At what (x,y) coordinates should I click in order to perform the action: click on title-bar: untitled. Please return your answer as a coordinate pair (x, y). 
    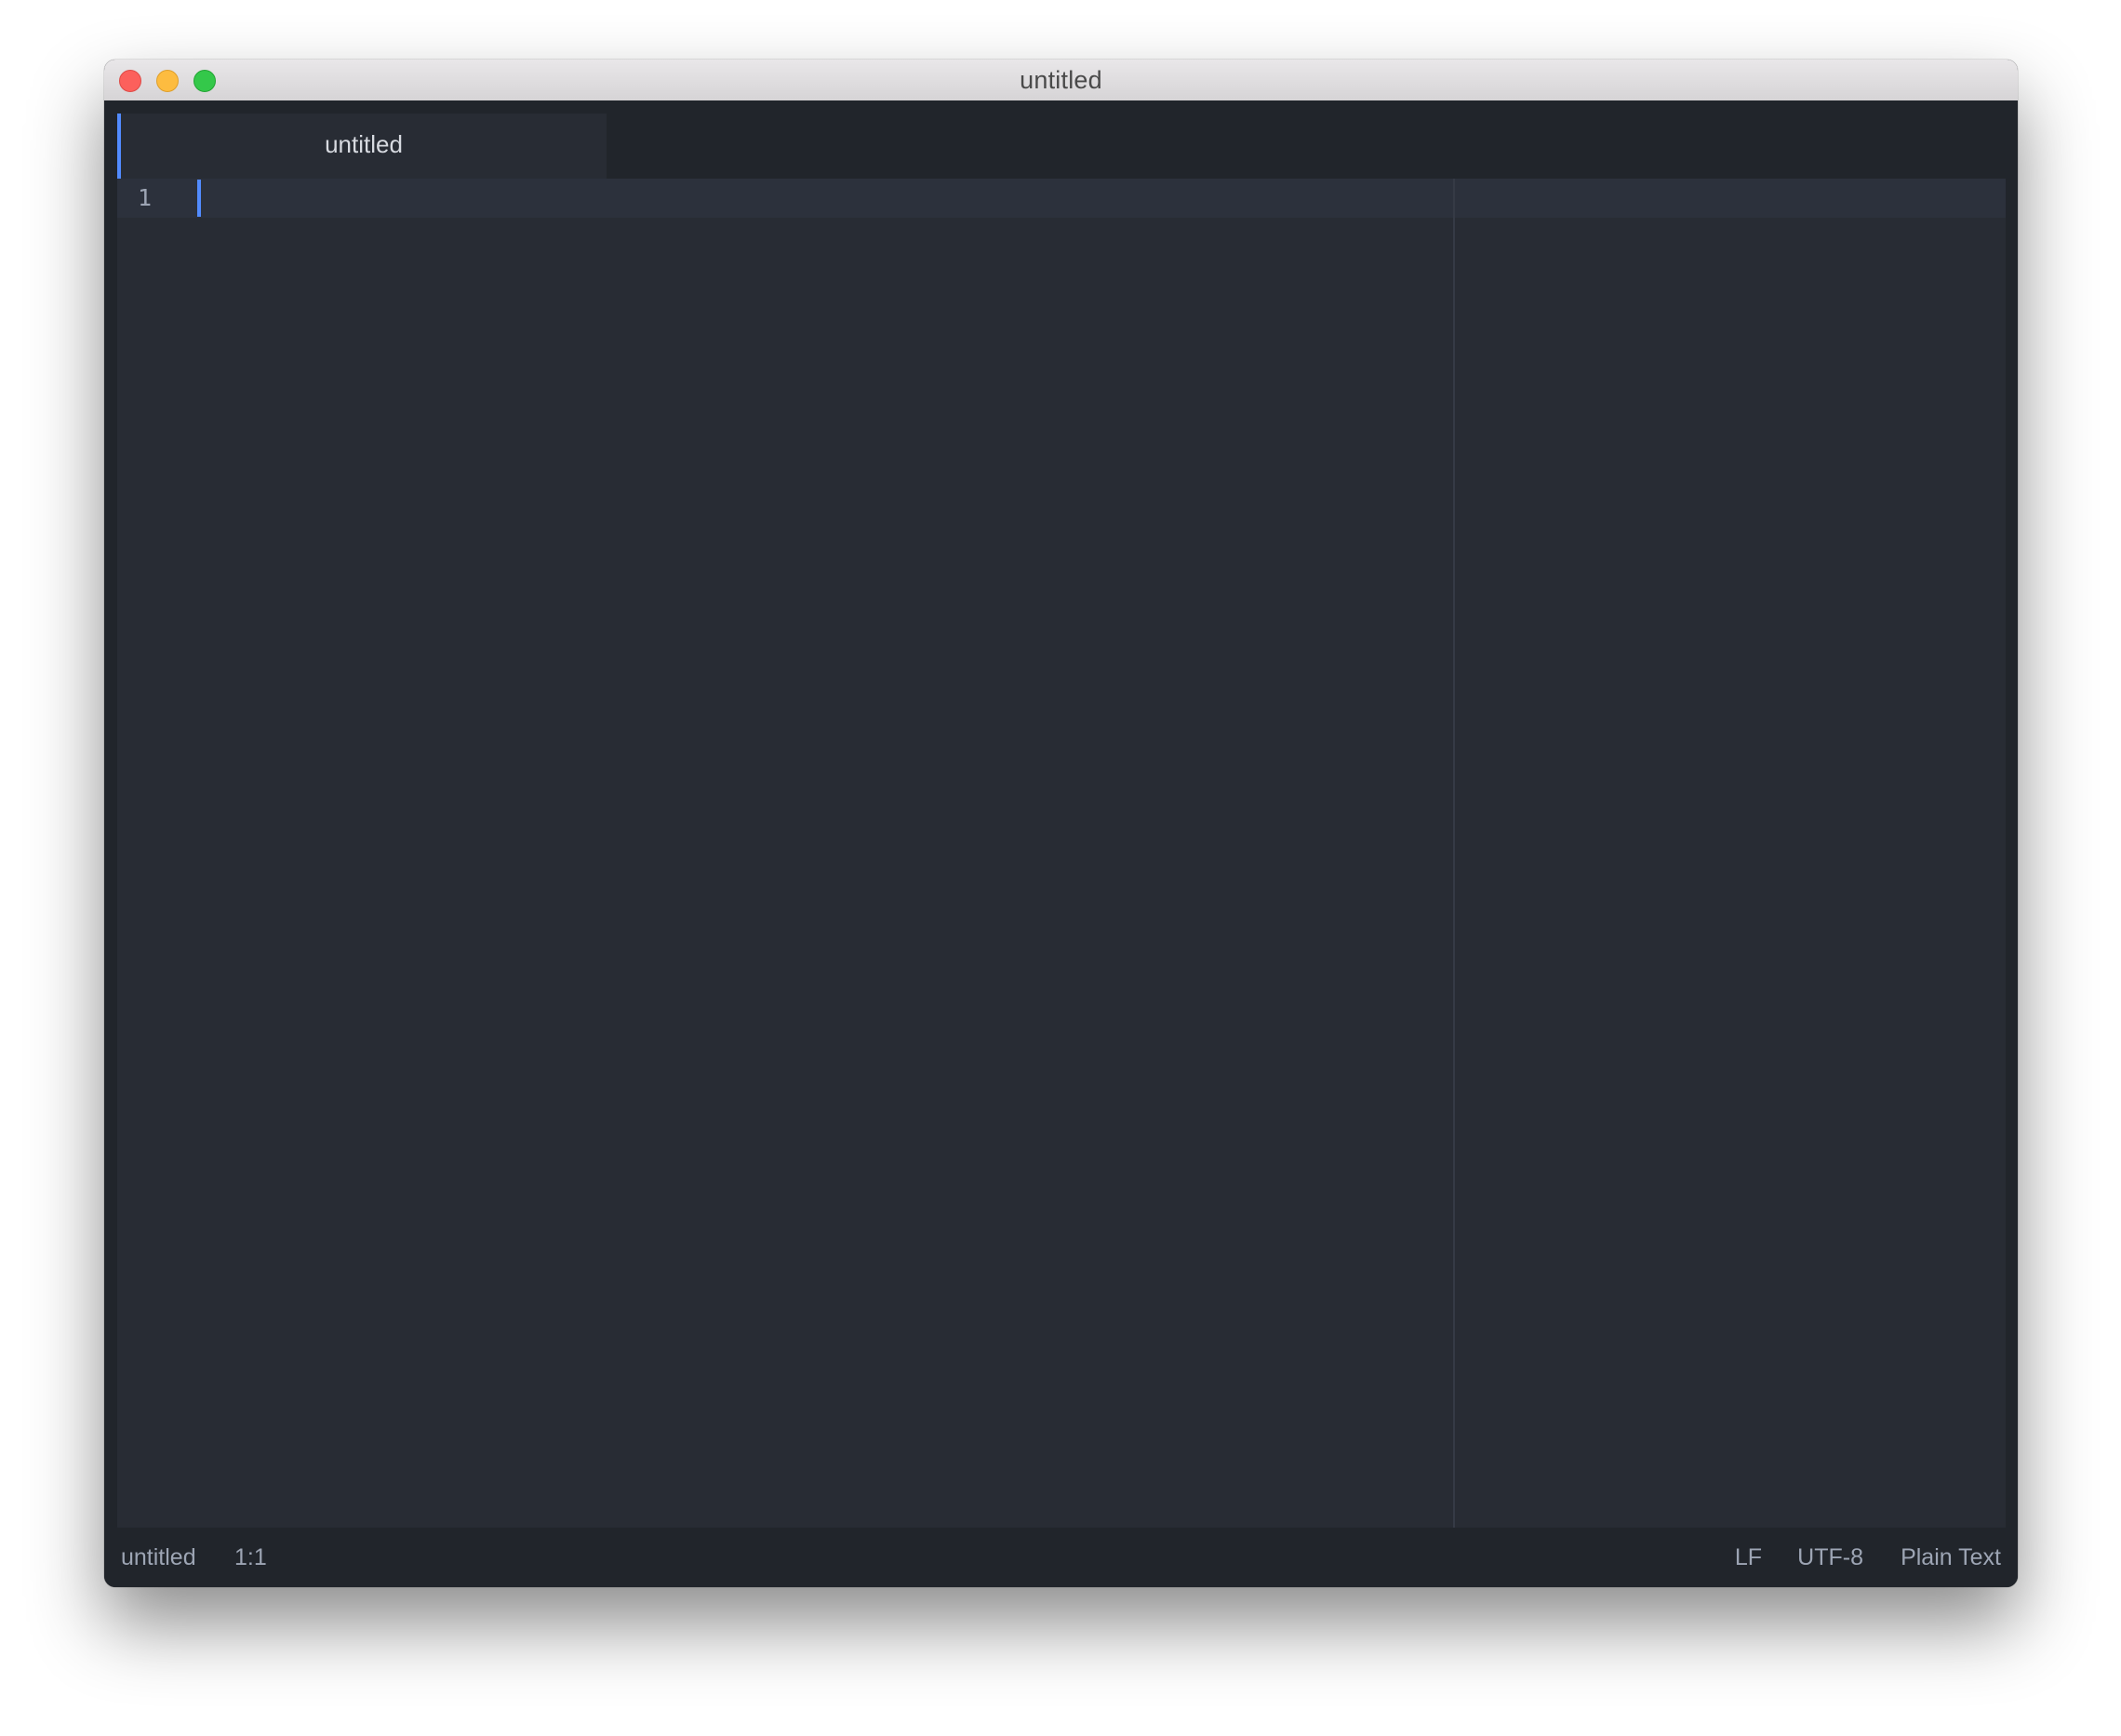
    Looking at the image, I should click on (1061, 80).